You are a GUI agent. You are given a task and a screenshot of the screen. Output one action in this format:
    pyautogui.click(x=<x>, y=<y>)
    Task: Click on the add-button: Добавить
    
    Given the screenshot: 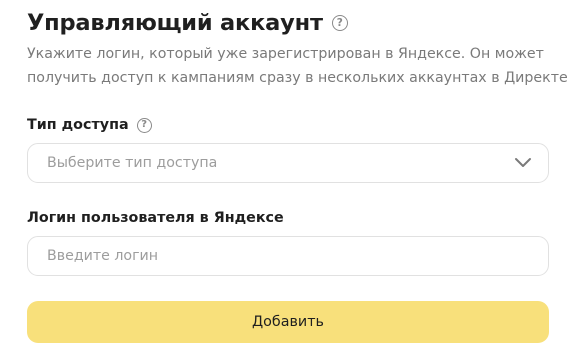 What is the action you would take?
    pyautogui.click(x=288, y=322)
    